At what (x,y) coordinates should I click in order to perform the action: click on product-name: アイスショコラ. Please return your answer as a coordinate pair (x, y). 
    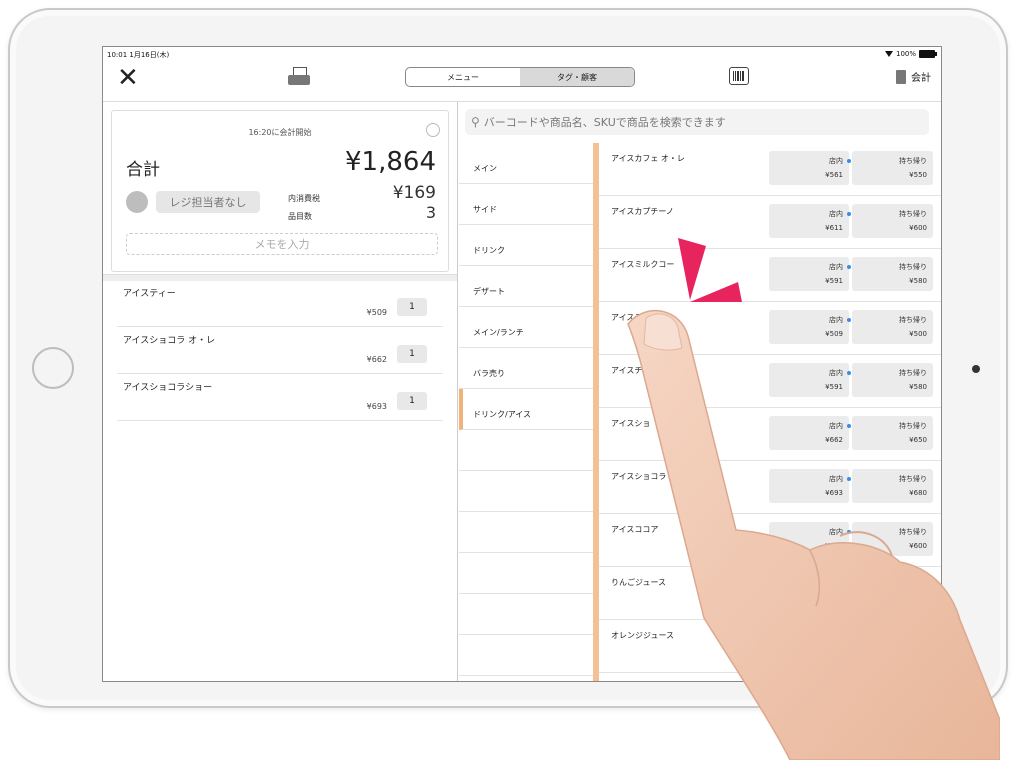
    Looking at the image, I should click on (639, 476).